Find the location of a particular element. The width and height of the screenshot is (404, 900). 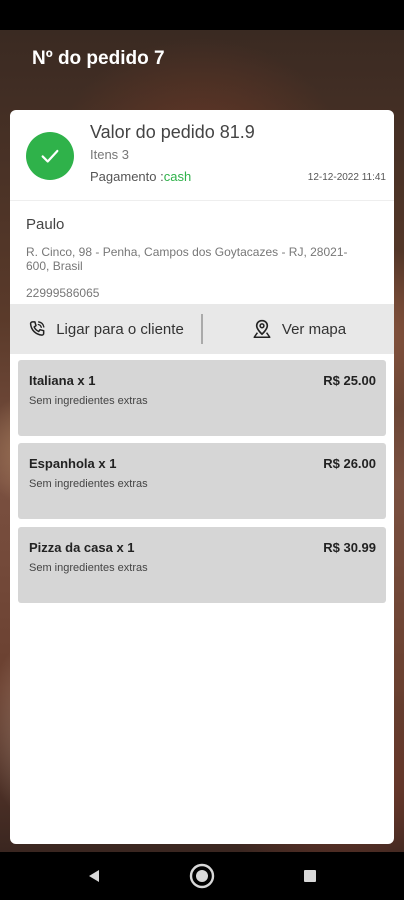

recents-square-icon is located at coordinates (310, 876).